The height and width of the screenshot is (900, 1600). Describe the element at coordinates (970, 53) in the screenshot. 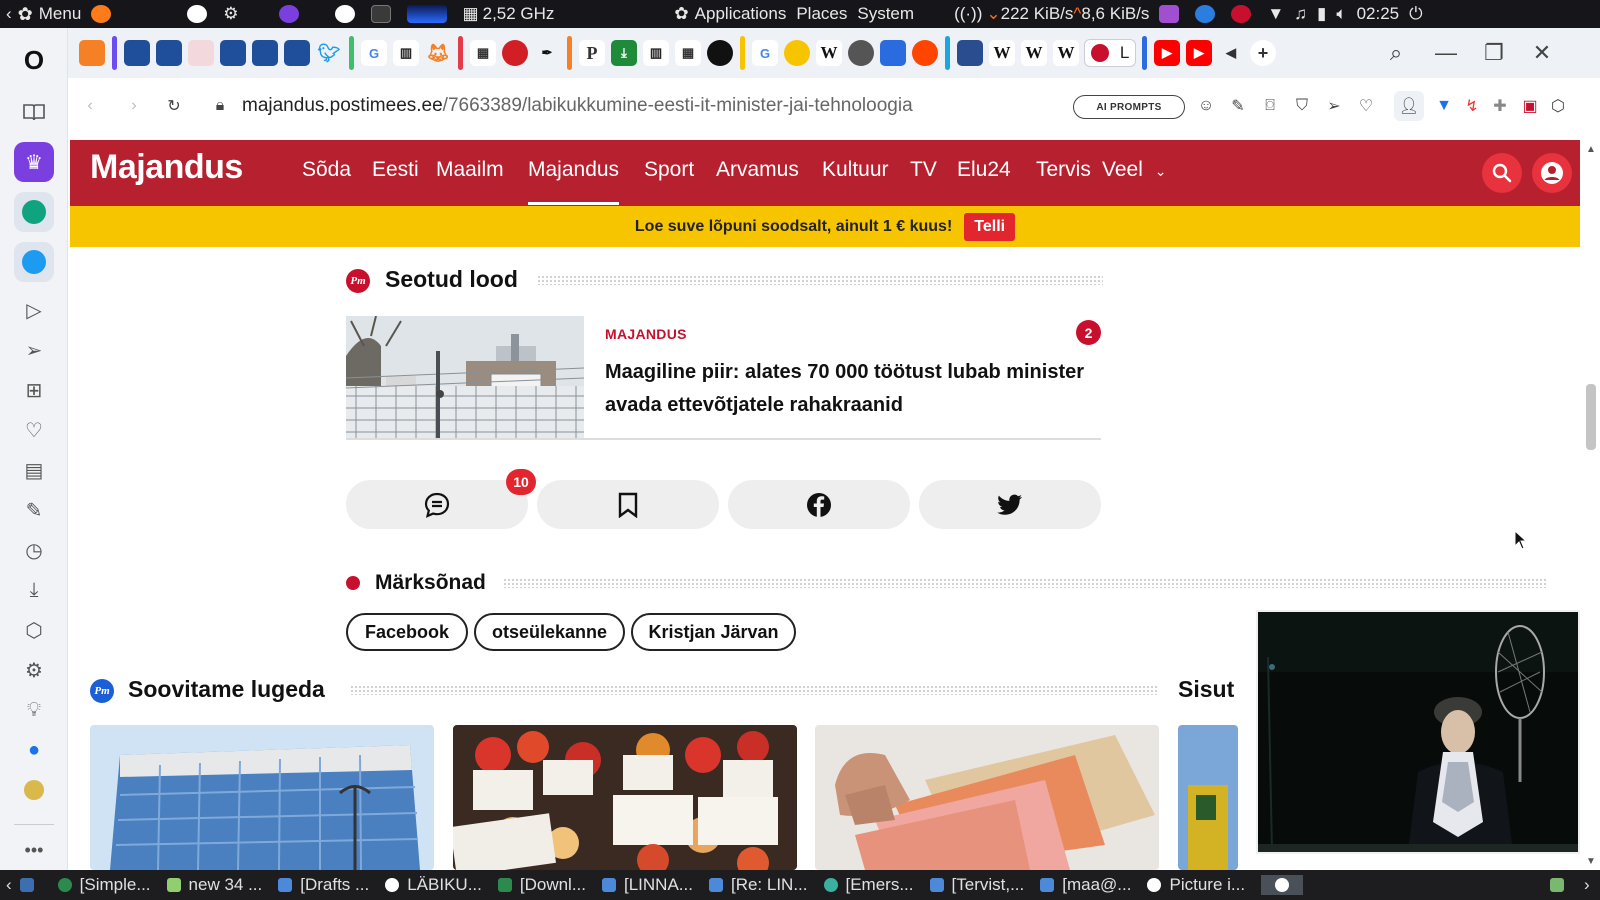

I see `tab-flag` at that location.